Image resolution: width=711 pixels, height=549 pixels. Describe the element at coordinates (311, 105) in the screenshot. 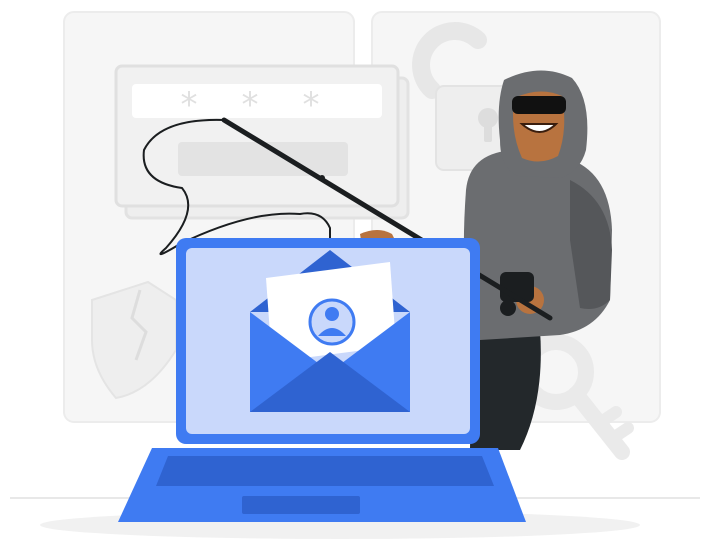

I see `password-mask-char-3: *` at that location.